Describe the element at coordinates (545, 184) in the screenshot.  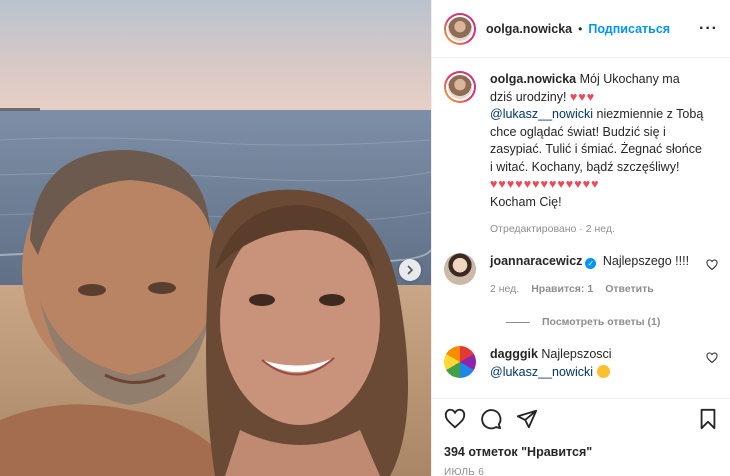
I see `heart-emoji-row: ♥♥♥♥♥♥♥♥♥♥♥♥♥` at that location.